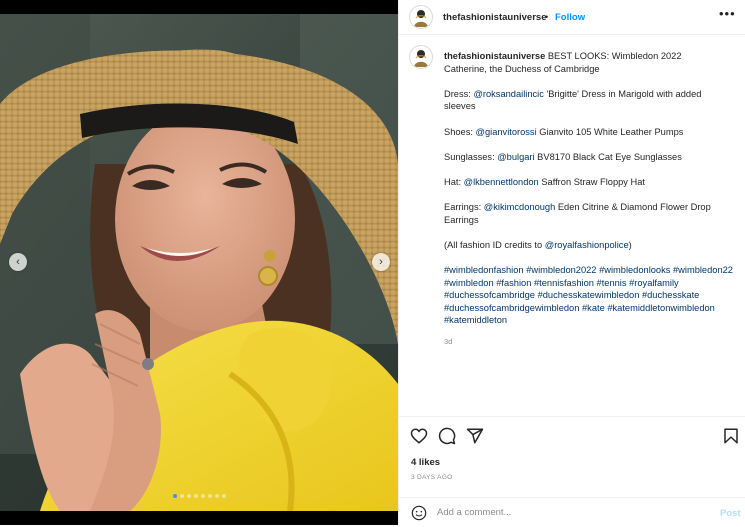 This screenshot has height=527, width=745. I want to click on earrings-mention-link: @kikimcdonough, so click(519, 207).